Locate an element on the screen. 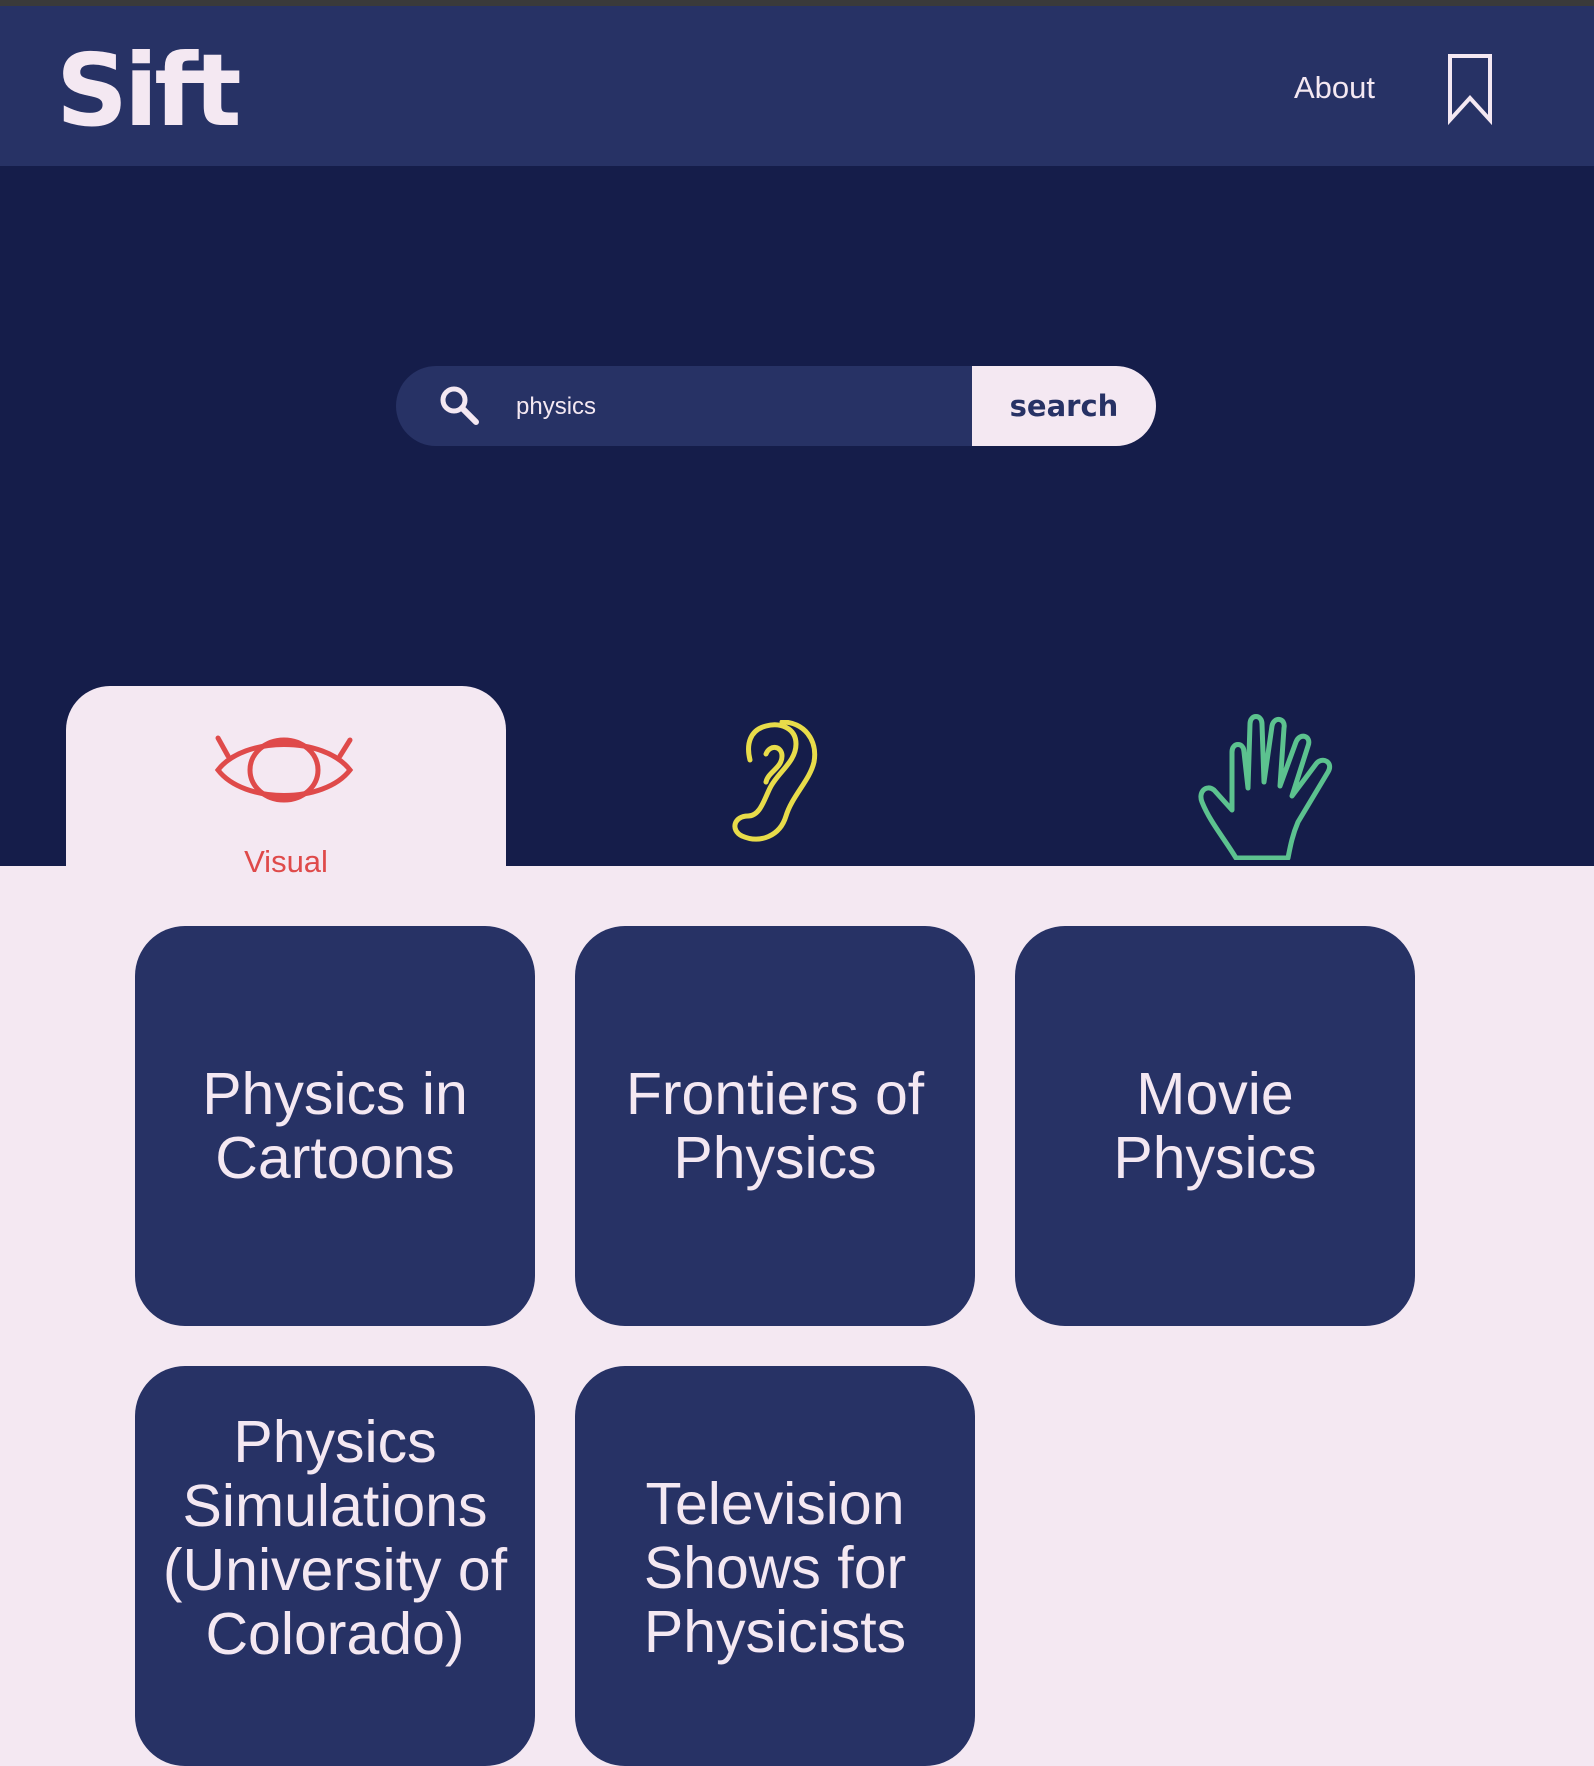  result-card: Physics in Cartoons is located at coordinates (335, 1126).